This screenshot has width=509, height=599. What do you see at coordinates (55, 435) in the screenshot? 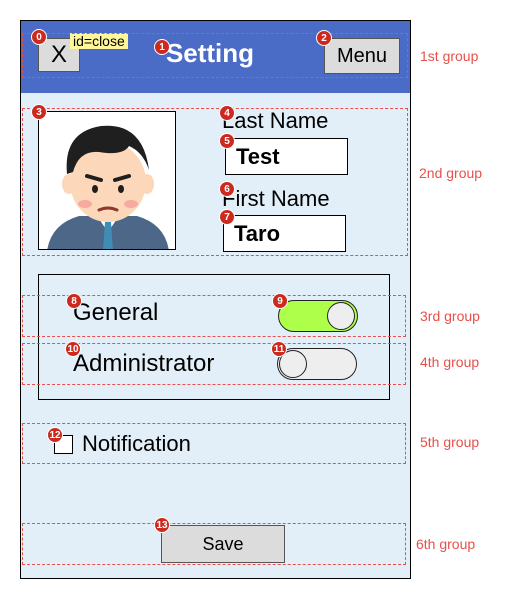
I see `marker-12: 12` at bounding box center [55, 435].